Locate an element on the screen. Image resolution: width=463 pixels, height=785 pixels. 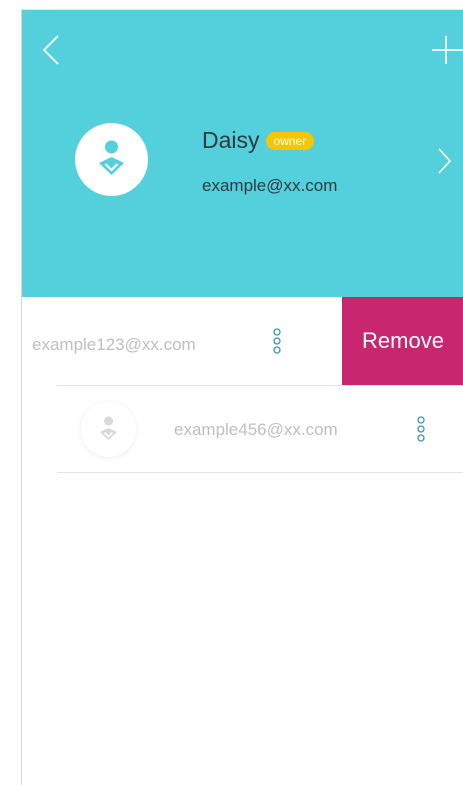
owner-avatar is located at coordinates (111, 159).